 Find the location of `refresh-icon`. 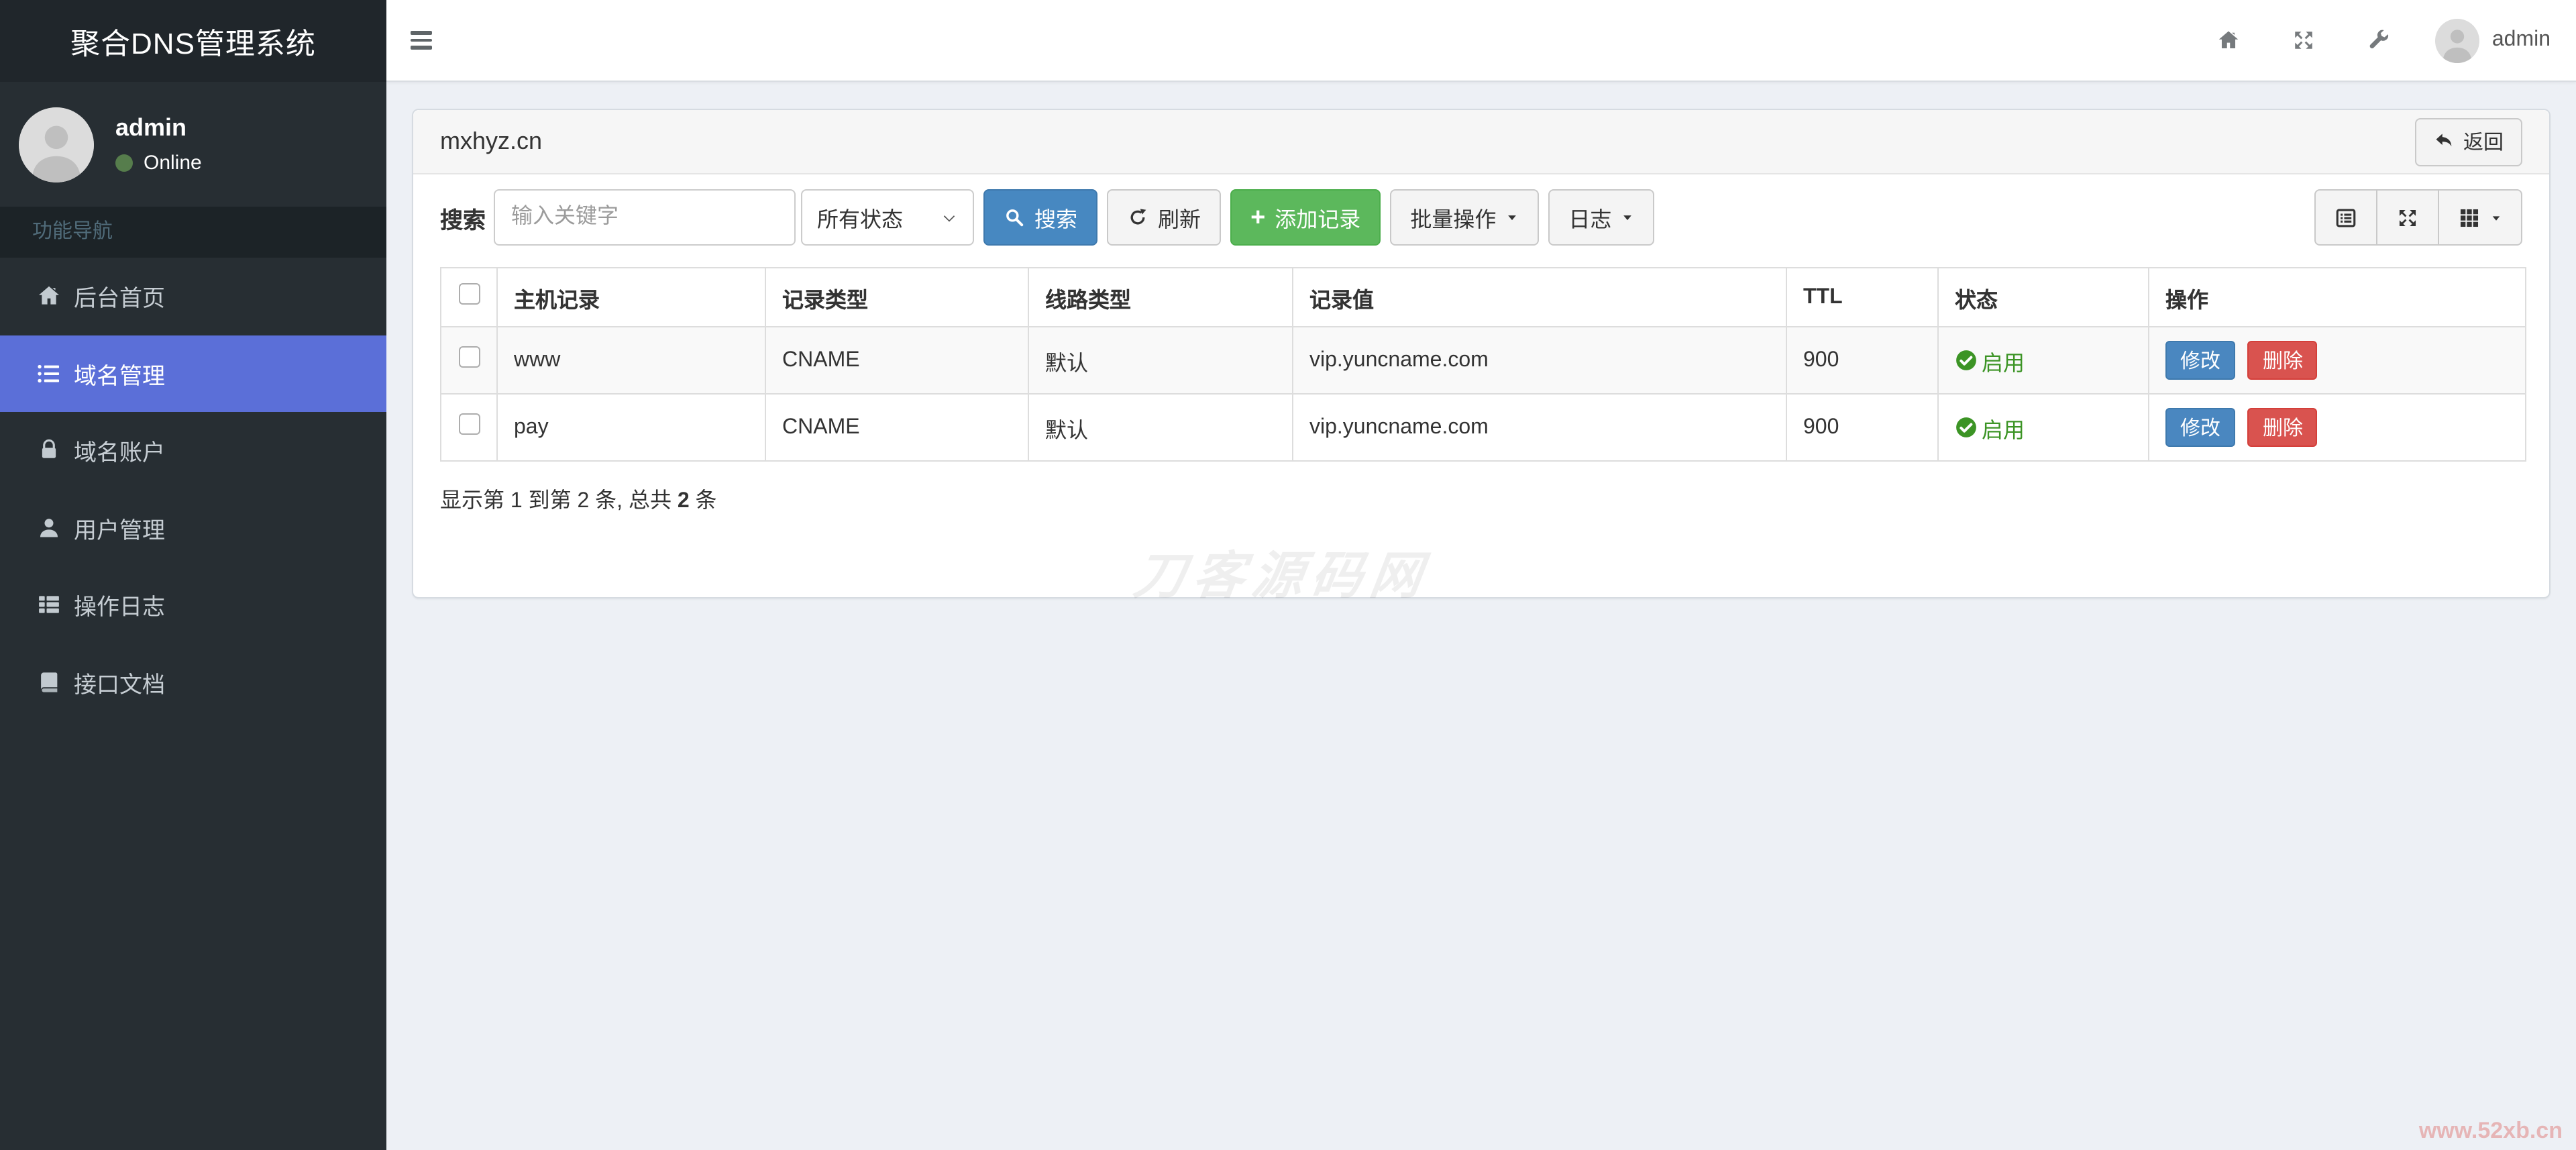

refresh-icon is located at coordinates (1137, 218).